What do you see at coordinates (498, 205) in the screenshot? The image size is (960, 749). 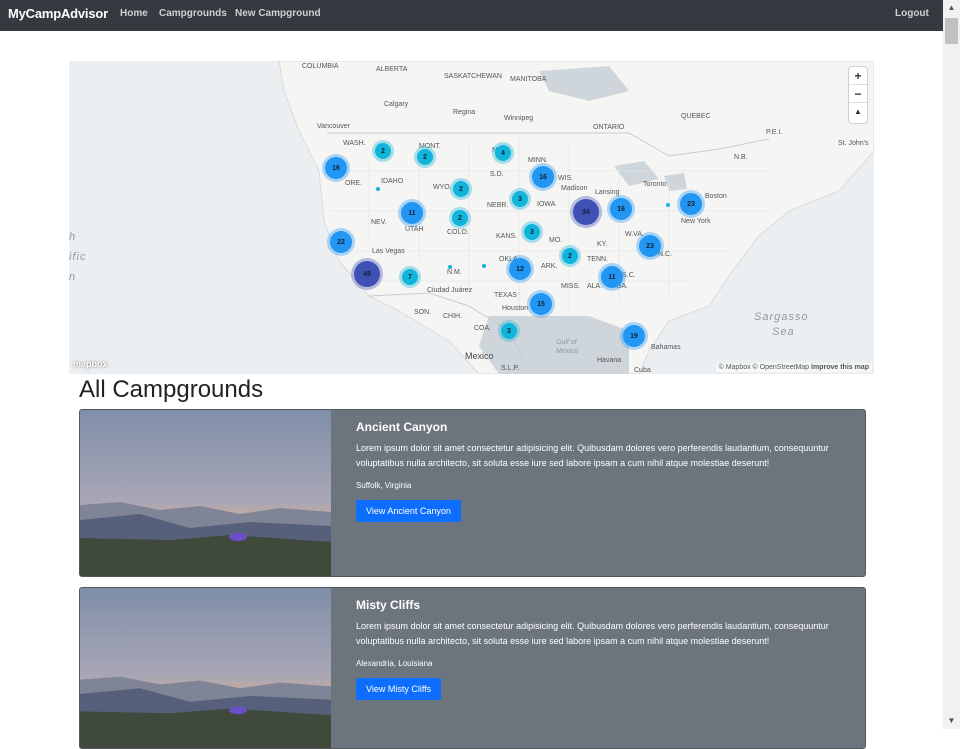 I see `place-label: NEBR.` at bounding box center [498, 205].